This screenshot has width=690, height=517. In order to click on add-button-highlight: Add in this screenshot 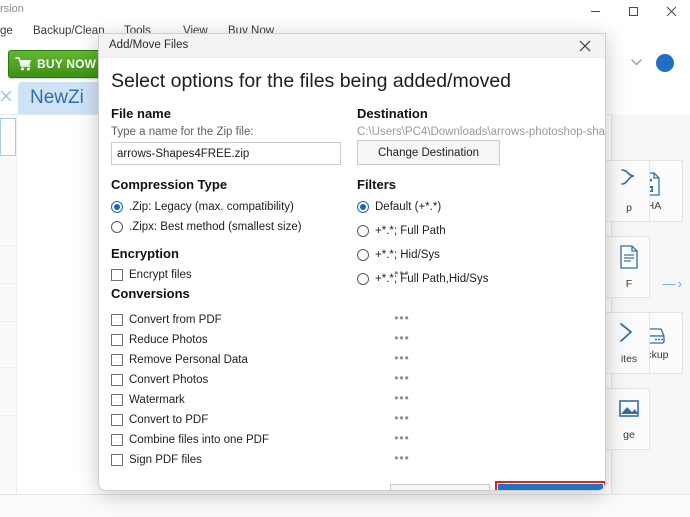, I will do `click(550, 485)`.